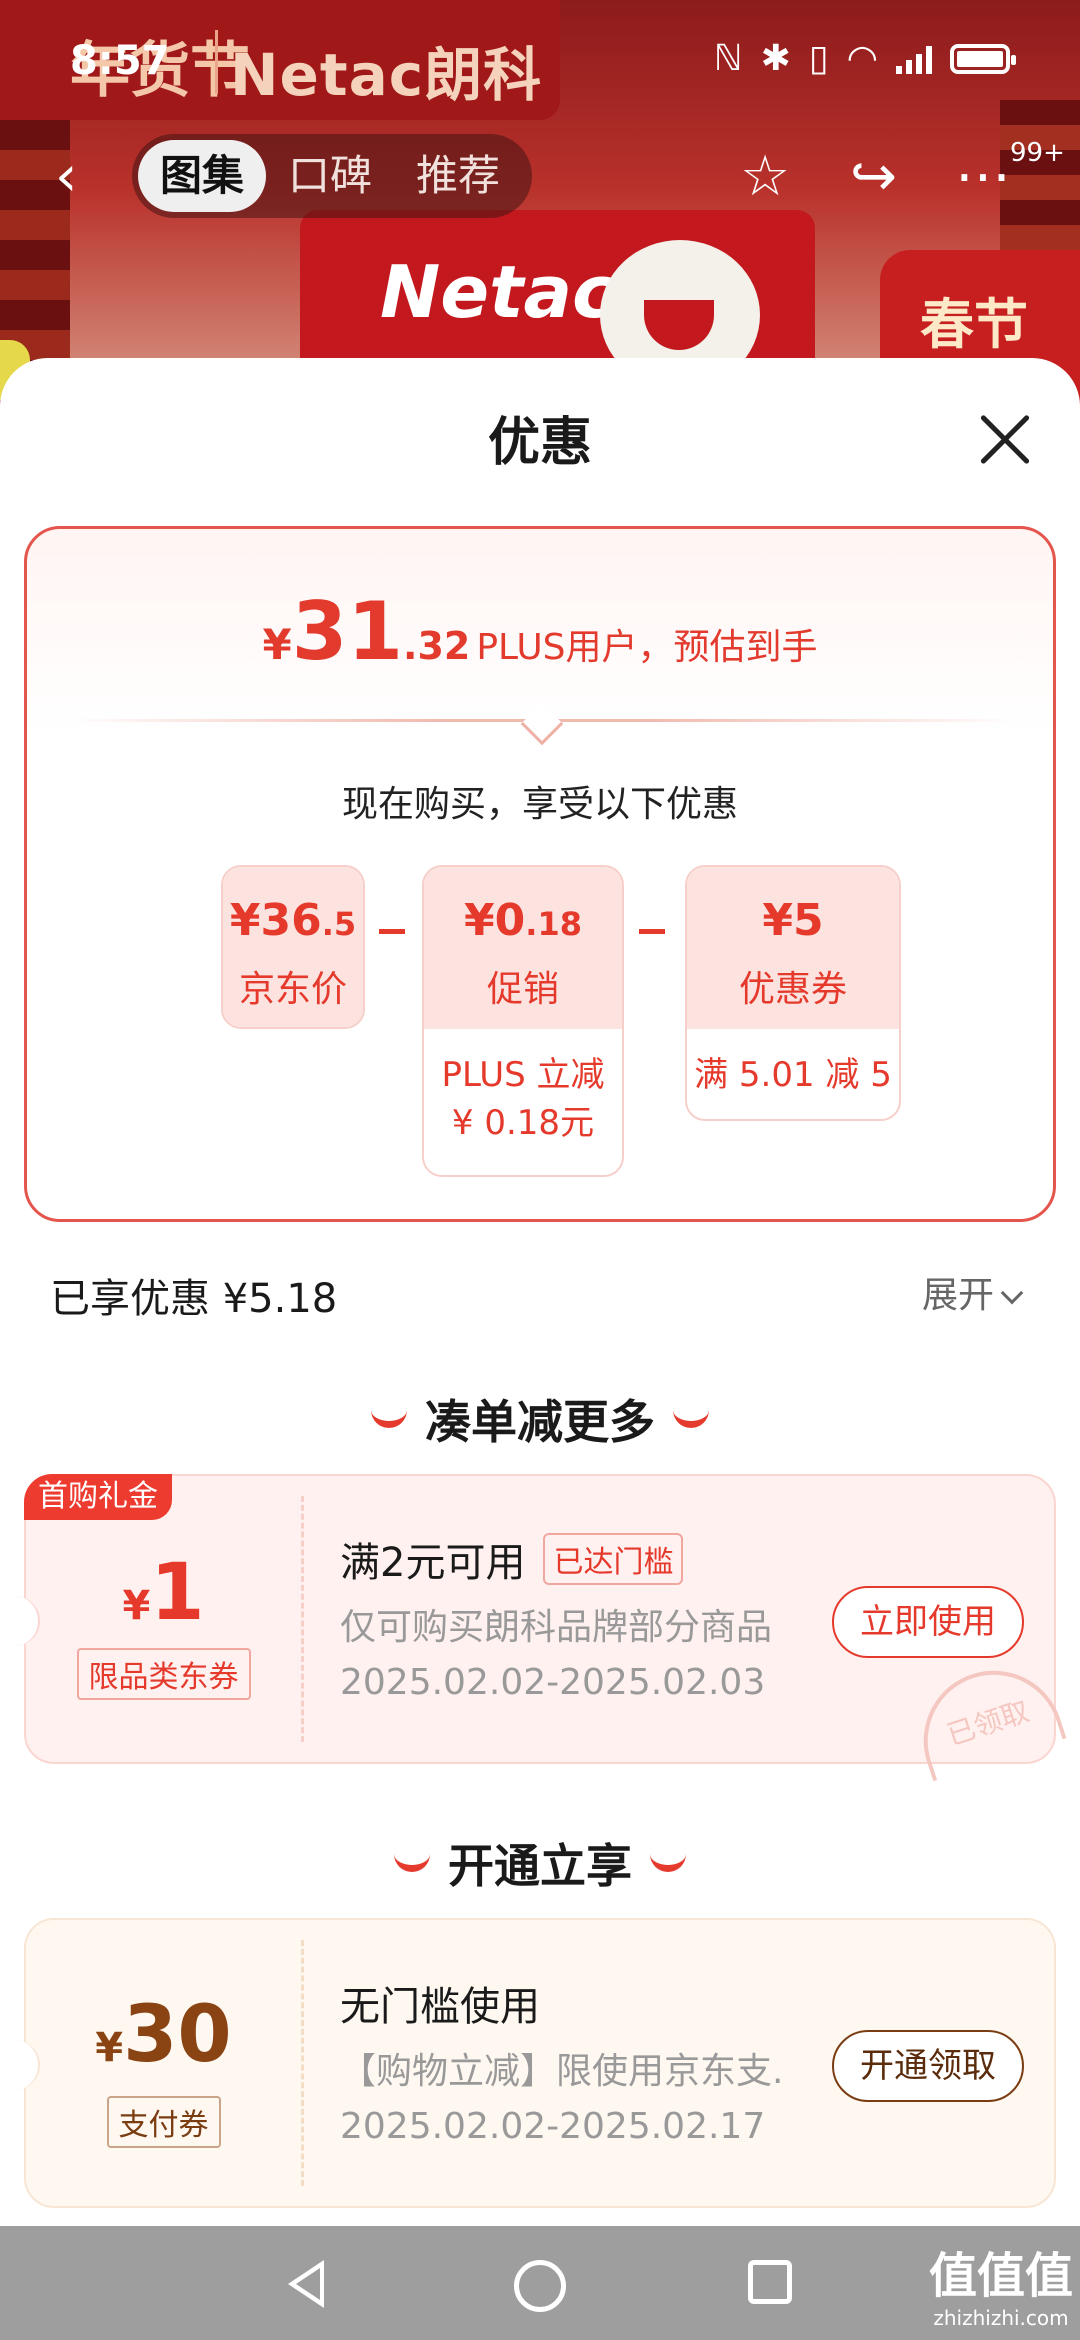 The height and width of the screenshot is (2340, 1080). Describe the element at coordinates (793, 1075) in the screenshot. I see `coupon-condition-text: 满 5.01 减 5` at that location.